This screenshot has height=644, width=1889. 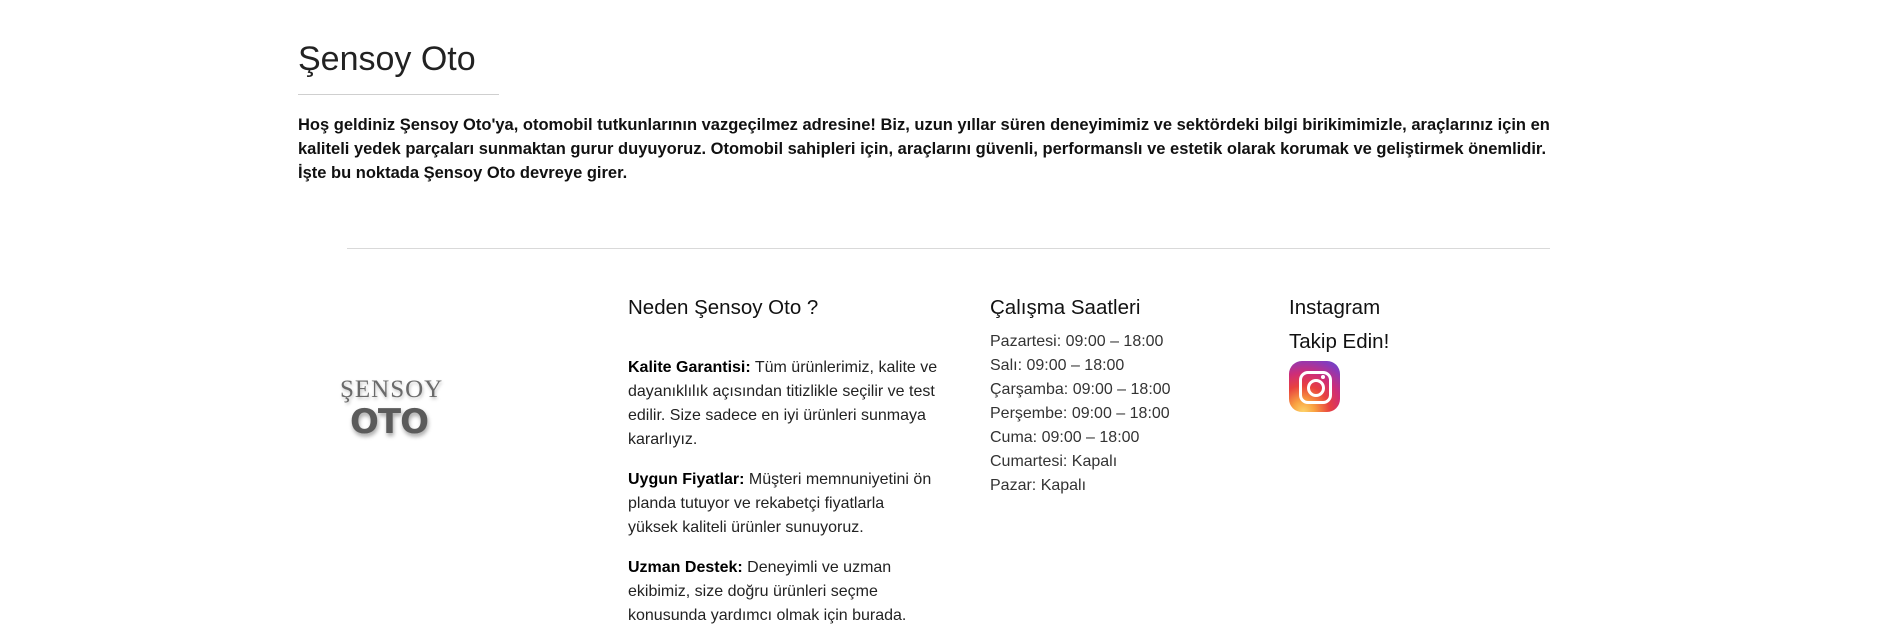 I want to click on hours-item: Pazartesi: 09:00 – 18:00, so click(x=1077, y=341).